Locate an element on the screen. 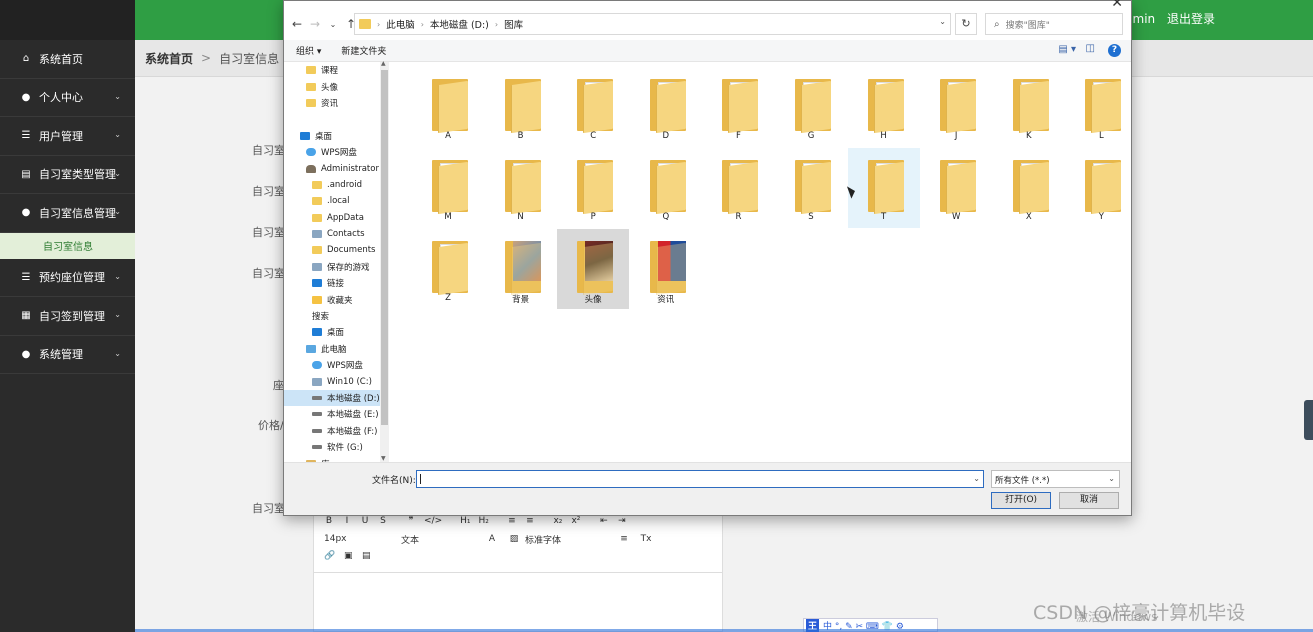 The width and height of the screenshot is (1313, 632). editor-tool-icon: x₂ is located at coordinates (558, 521).